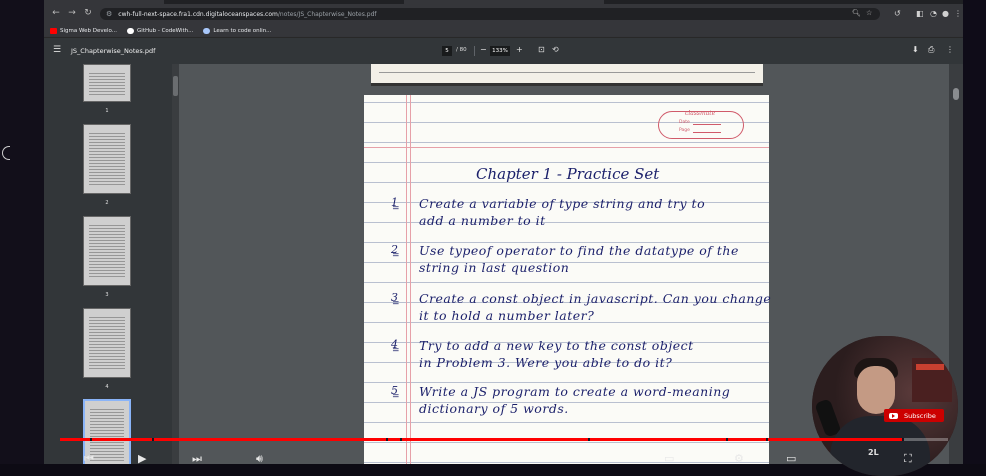 Image resolution: width=986 pixels, height=476 pixels. Describe the element at coordinates (893, 415) in the screenshot. I see `youtube-play-icon` at that location.